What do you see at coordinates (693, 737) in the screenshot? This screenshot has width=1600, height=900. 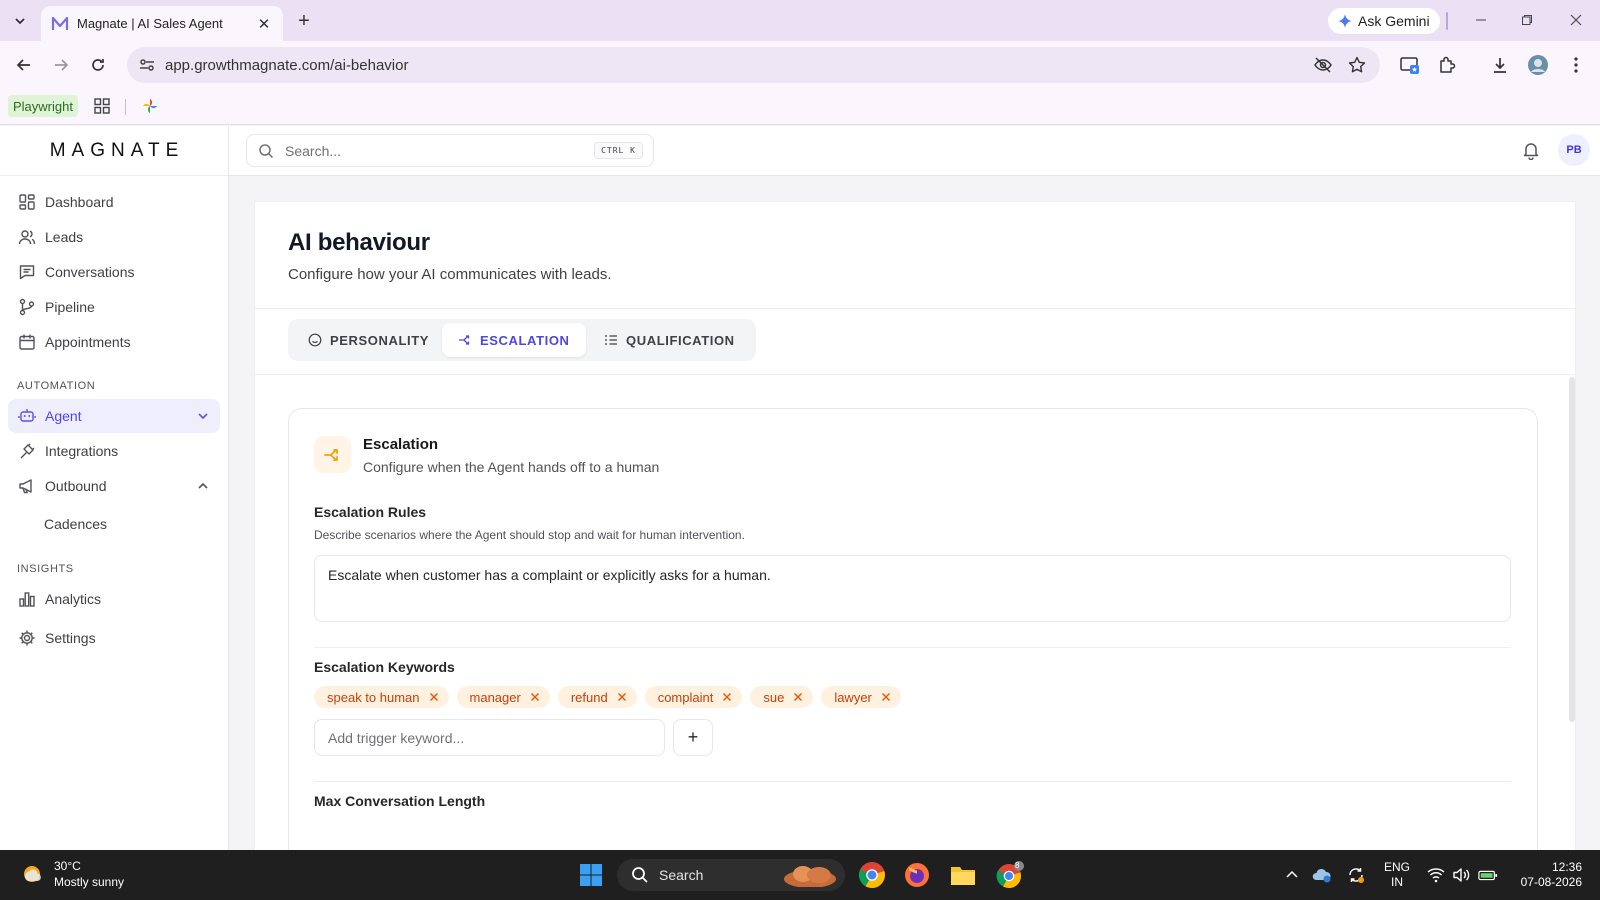 I see `add-keyword-button: +` at bounding box center [693, 737].